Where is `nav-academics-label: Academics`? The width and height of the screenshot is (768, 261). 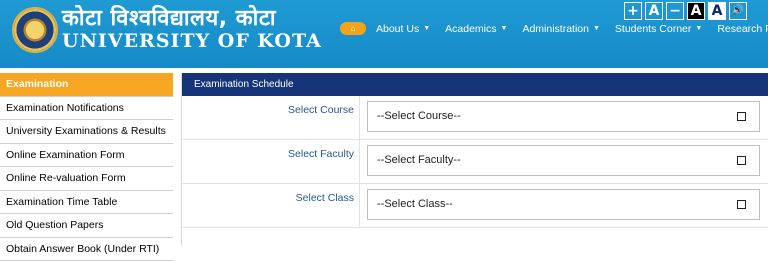 nav-academics-label: Academics is located at coordinates (470, 29).